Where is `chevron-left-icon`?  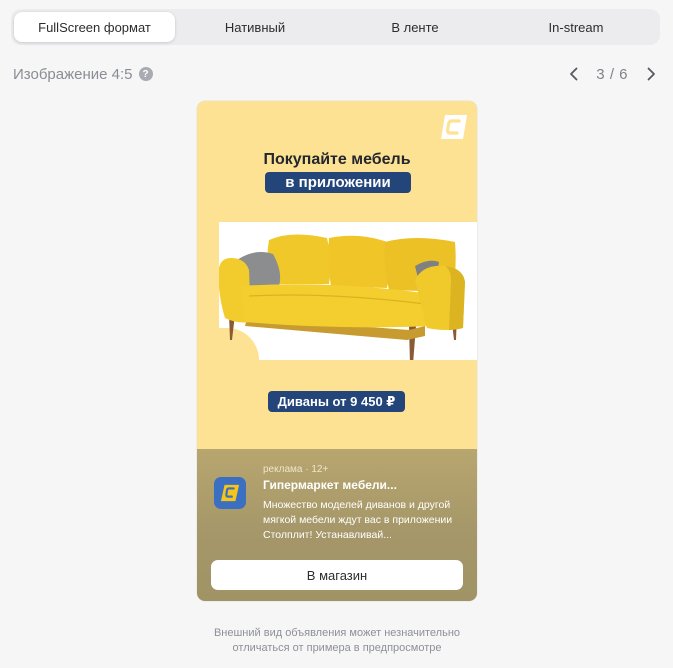 chevron-left-icon is located at coordinates (573, 74).